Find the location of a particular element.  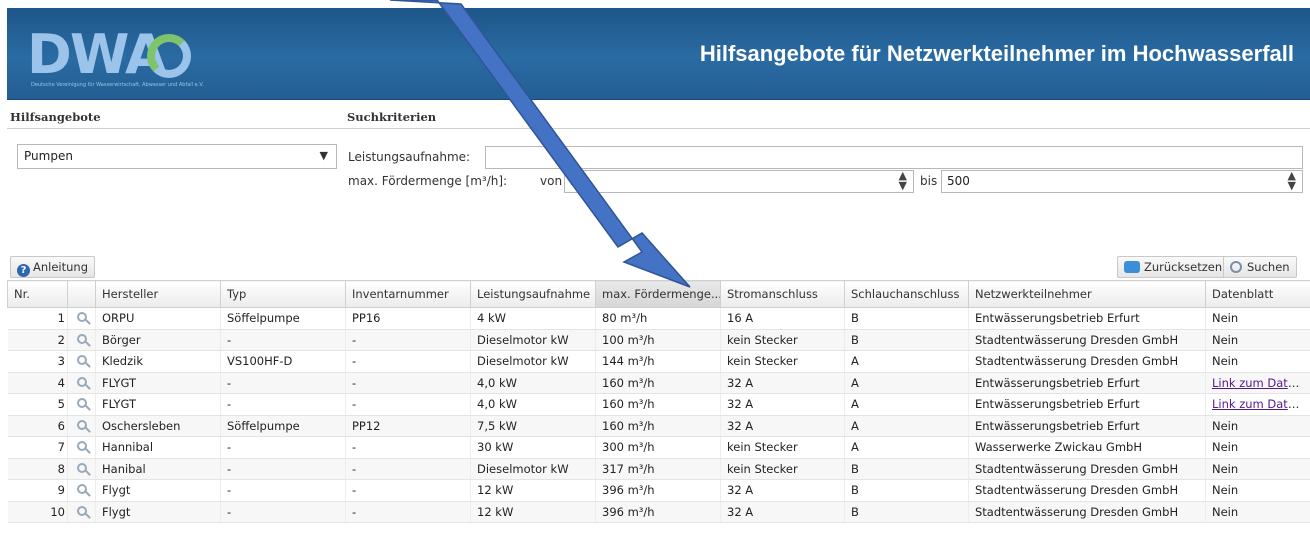

anleitung-label: Anleitung is located at coordinates (61, 267).